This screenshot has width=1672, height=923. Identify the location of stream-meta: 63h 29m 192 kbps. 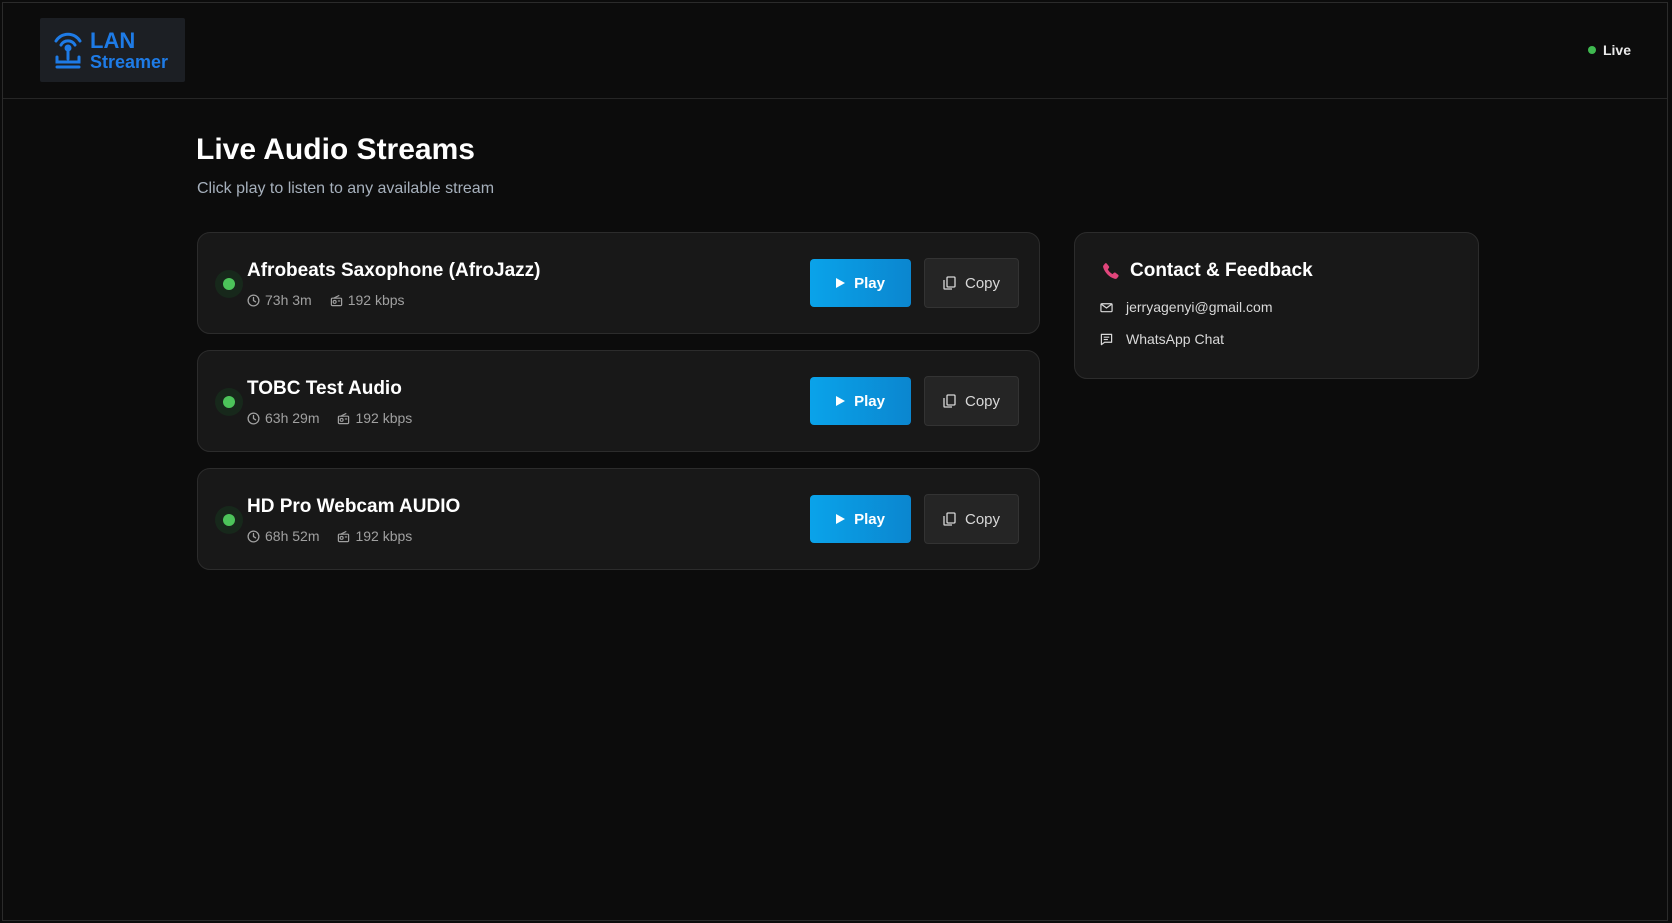
(329, 418).